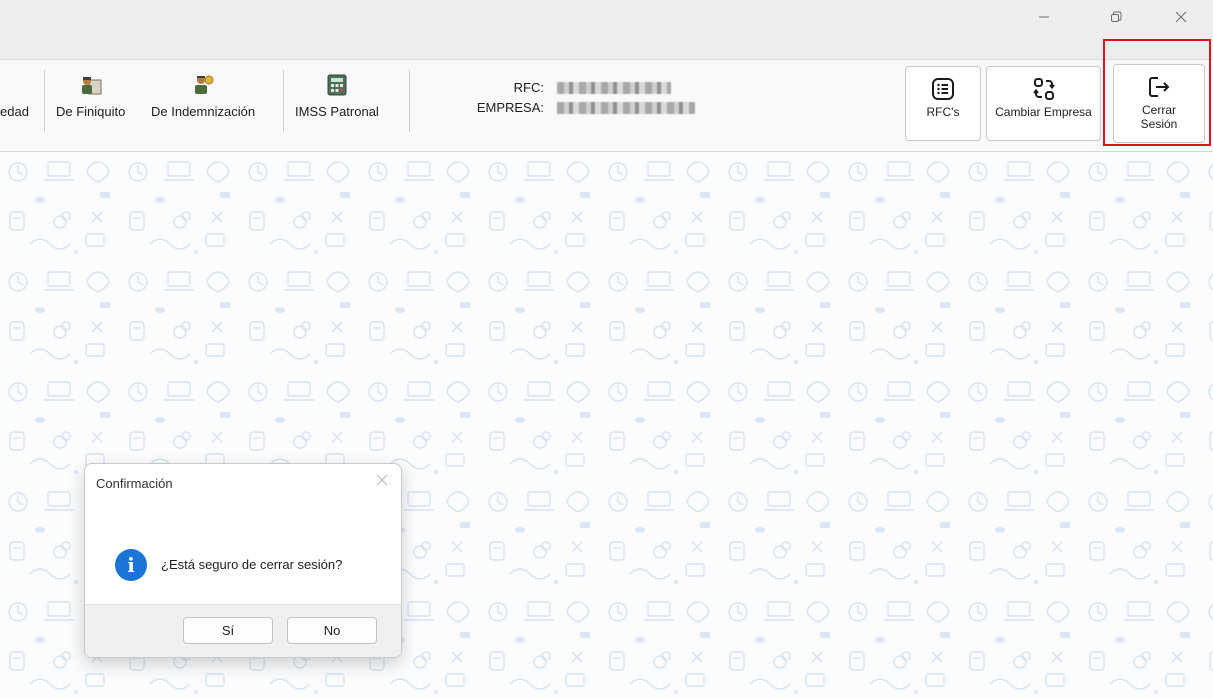 This screenshot has width=1213, height=698. I want to click on toolbar-item-imss-patronal: IMSS Patronal, so click(337, 105).